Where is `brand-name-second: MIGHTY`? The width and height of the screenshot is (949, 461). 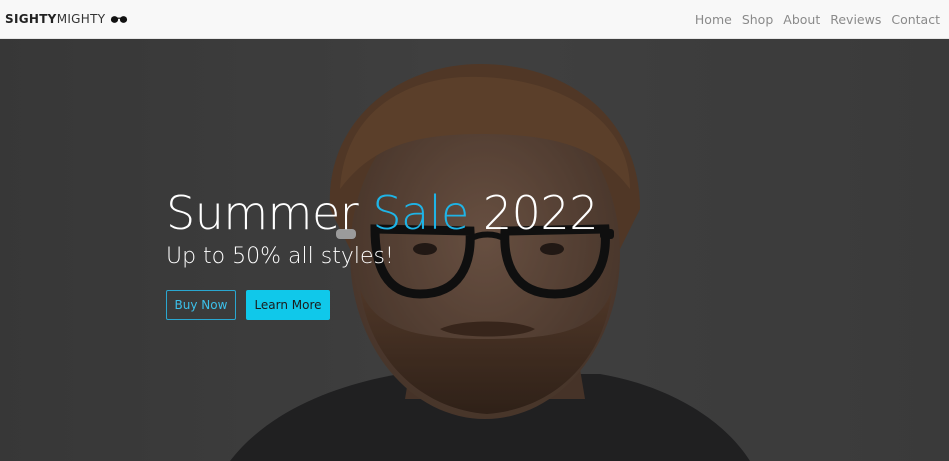 brand-name-second: MIGHTY is located at coordinates (81, 19).